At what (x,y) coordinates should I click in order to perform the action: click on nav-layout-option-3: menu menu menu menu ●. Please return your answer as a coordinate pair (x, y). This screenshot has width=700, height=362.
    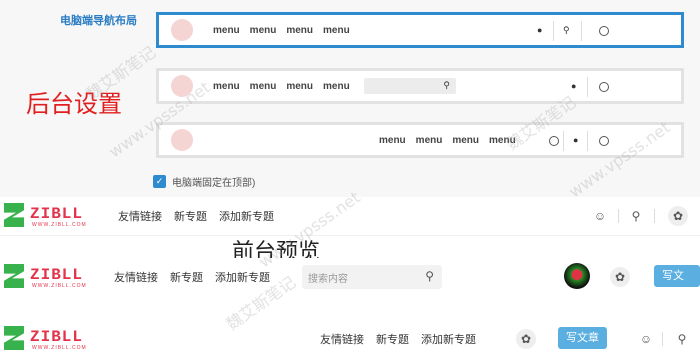
    Looking at the image, I should click on (420, 140).